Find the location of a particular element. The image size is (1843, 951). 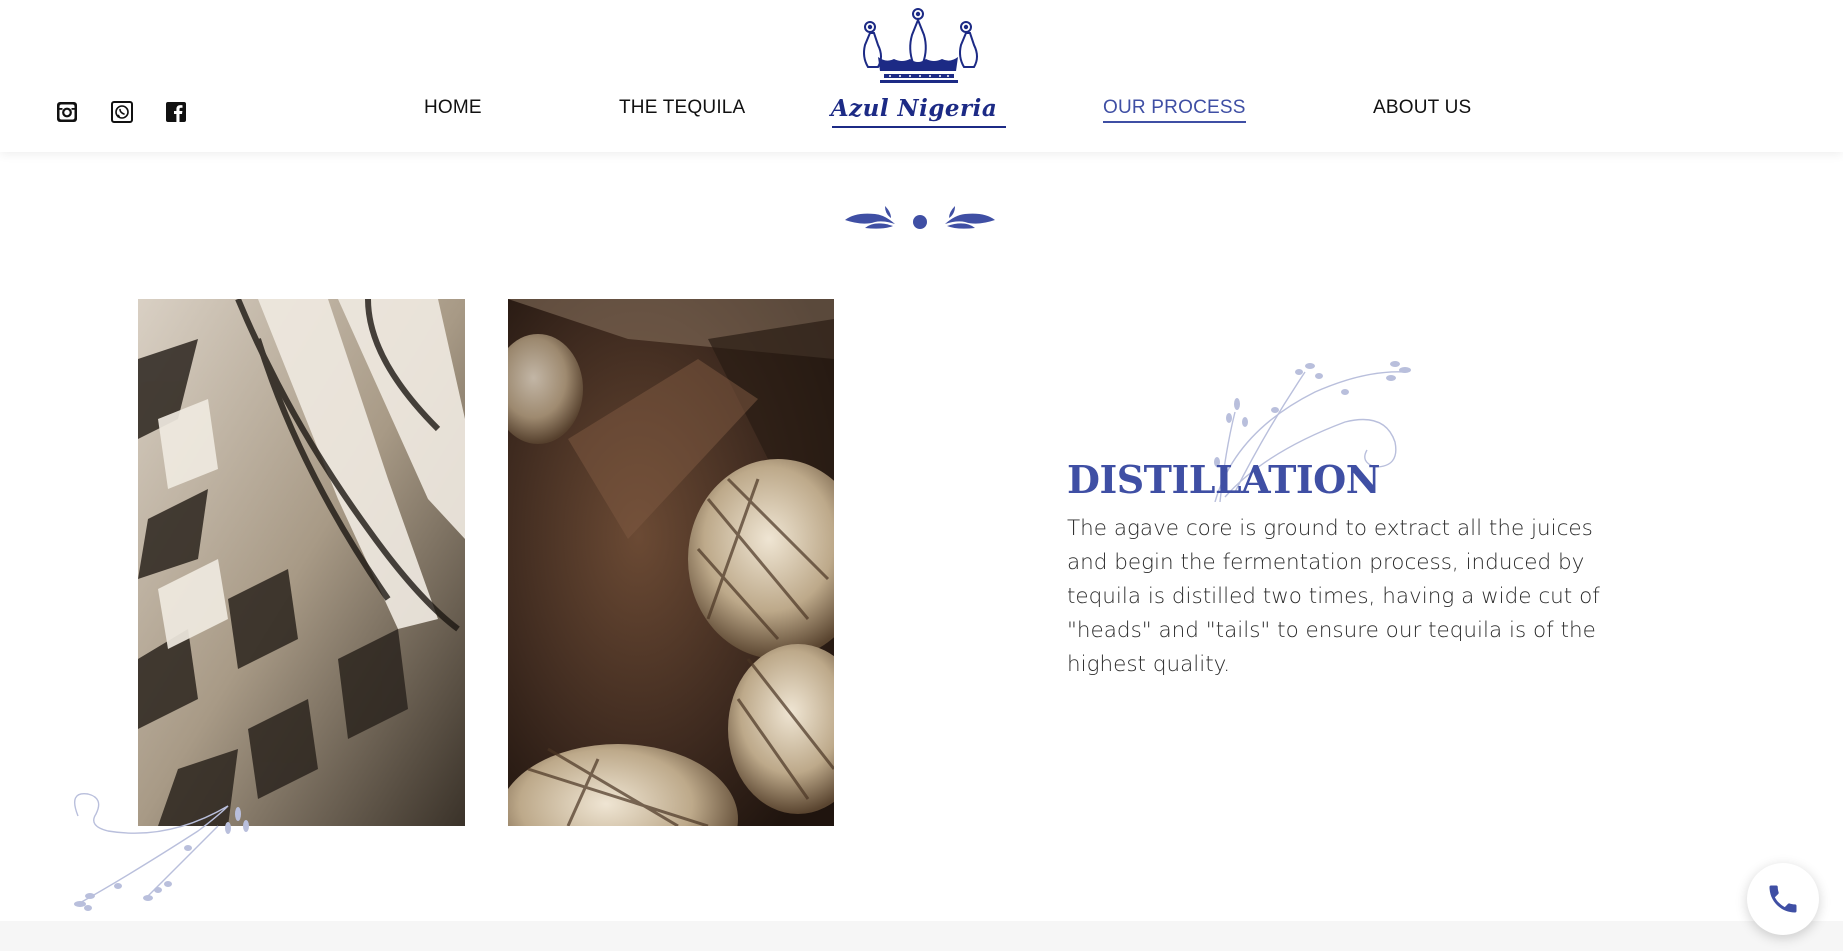

brand-logo: Azul Nigeria is located at coordinates (919, 67).